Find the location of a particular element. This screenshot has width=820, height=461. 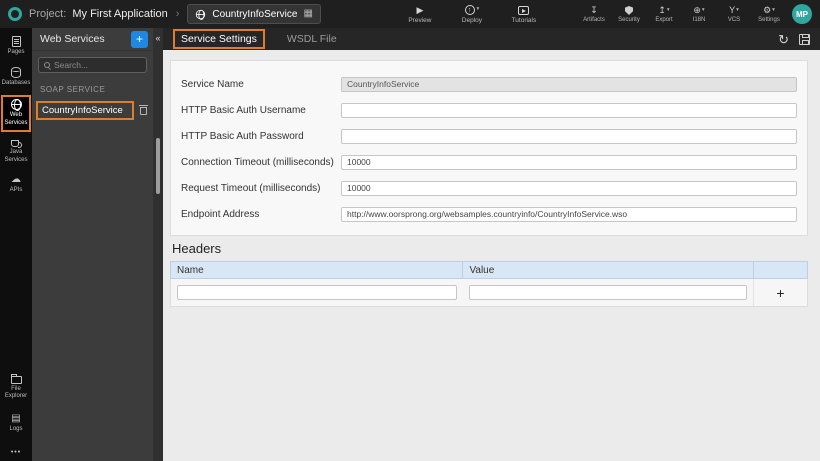

sidebar-item-apis: ☁ APIs is located at coordinates (16, 184).